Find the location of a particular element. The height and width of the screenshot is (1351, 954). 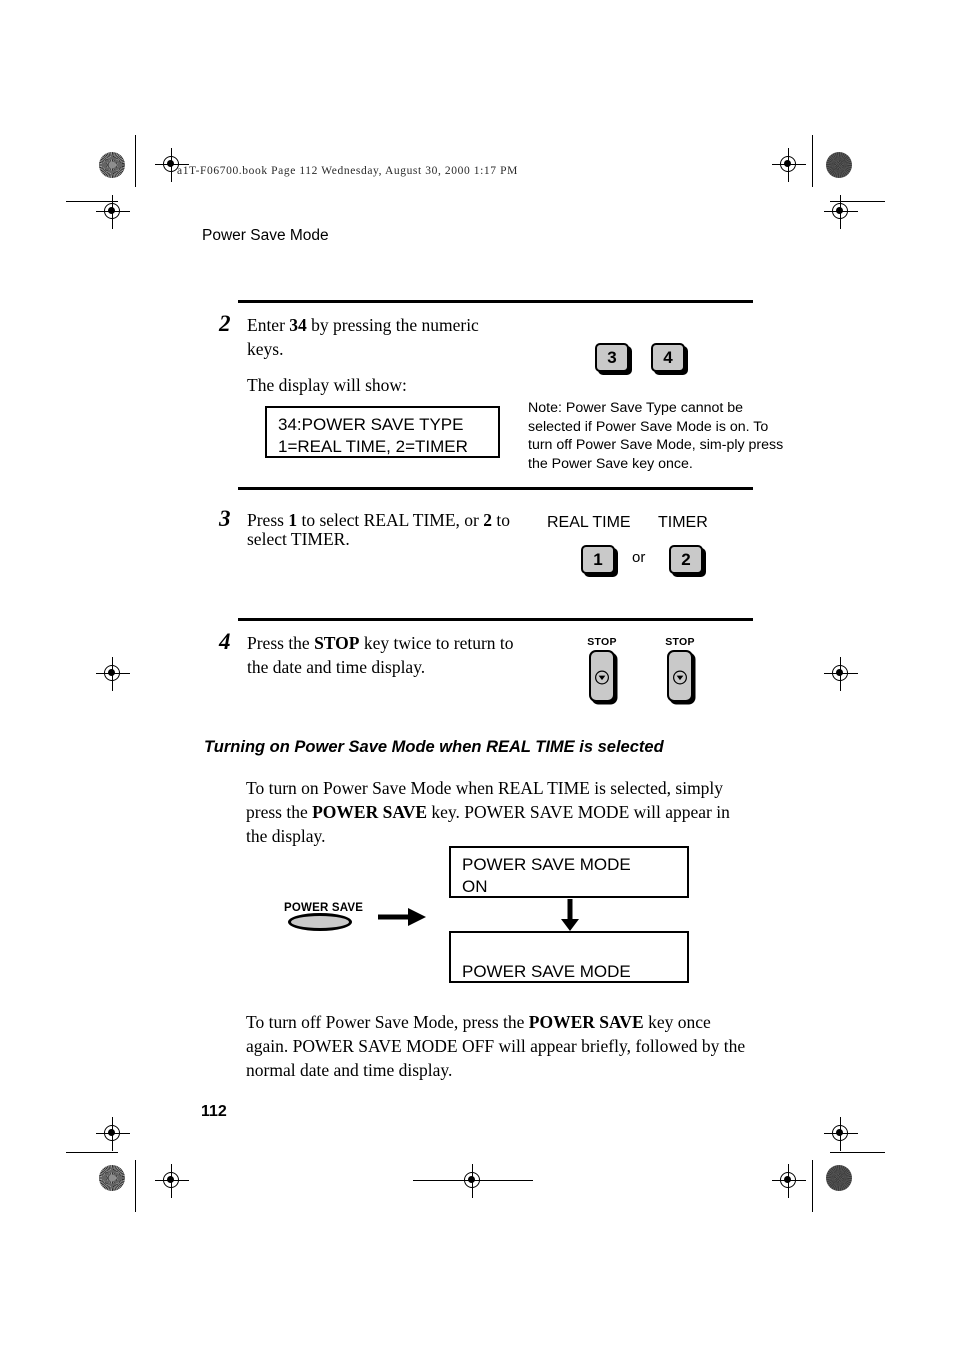

step-number-2: 2 is located at coordinates (225, 323).